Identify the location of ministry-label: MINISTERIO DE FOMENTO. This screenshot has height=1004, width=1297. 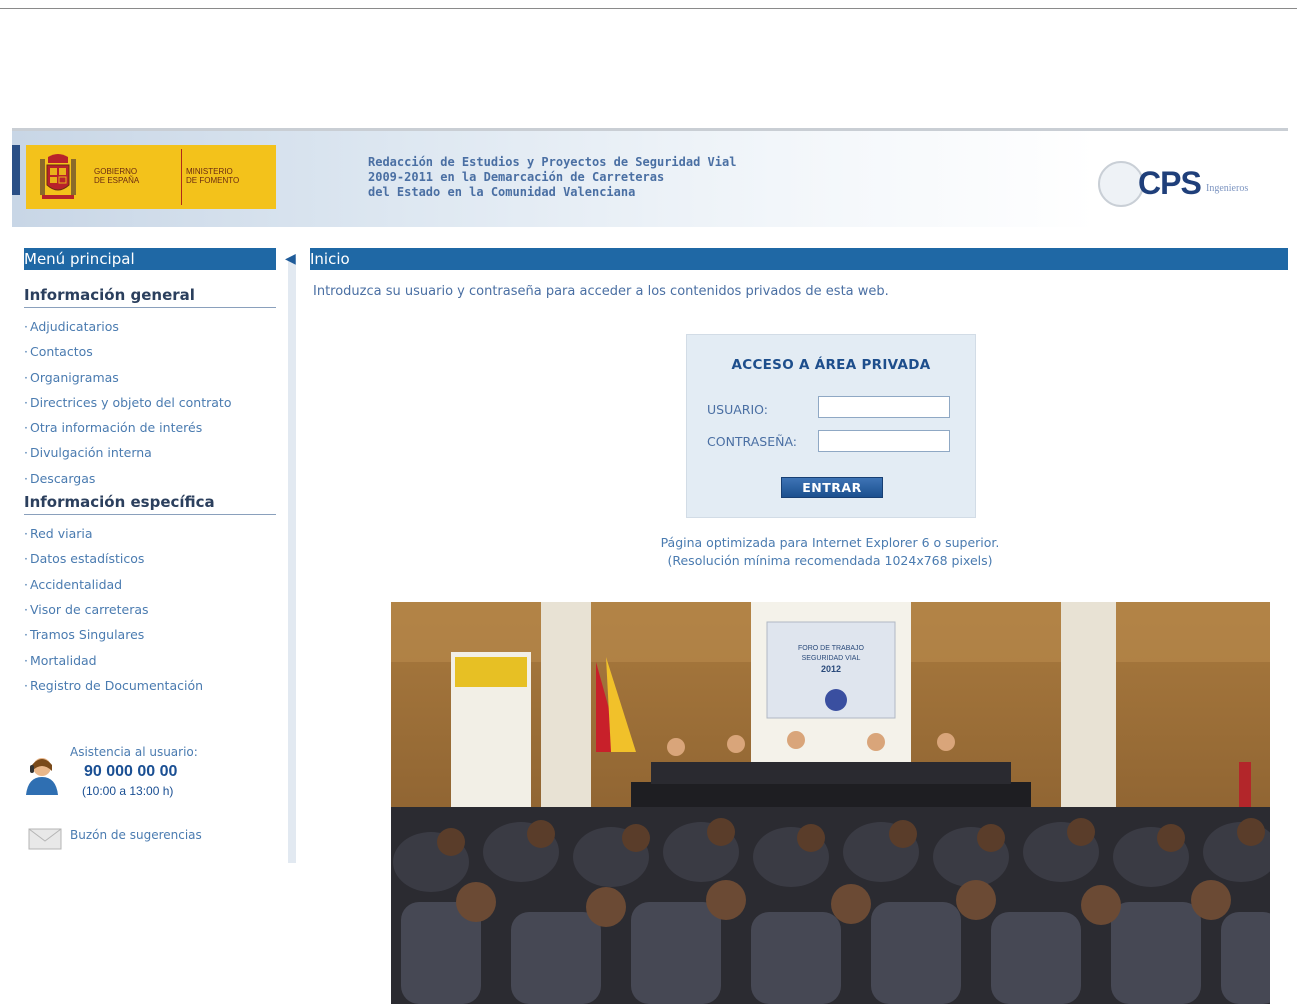
(213, 176).